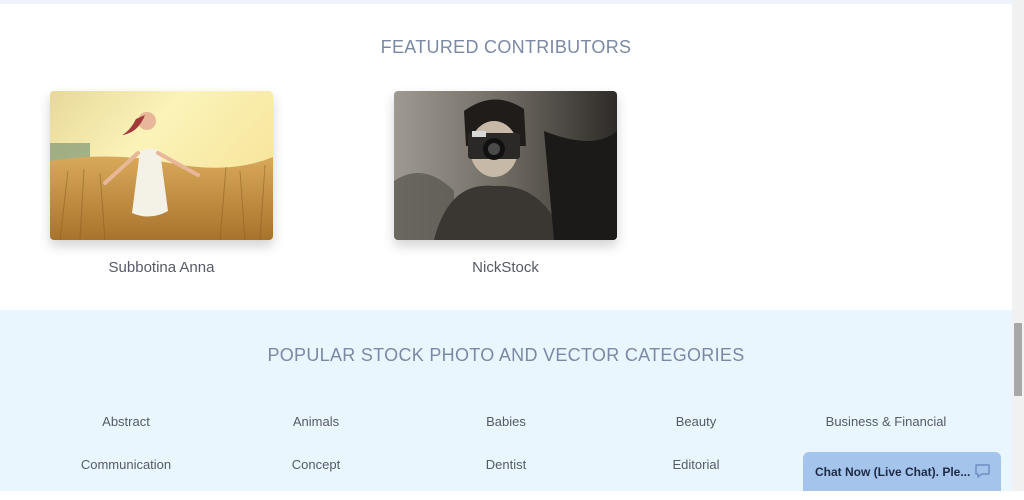 This screenshot has height=500, width=1024. Describe the element at coordinates (126, 478) in the screenshot. I see `category-link-communication: Communication` at that location.